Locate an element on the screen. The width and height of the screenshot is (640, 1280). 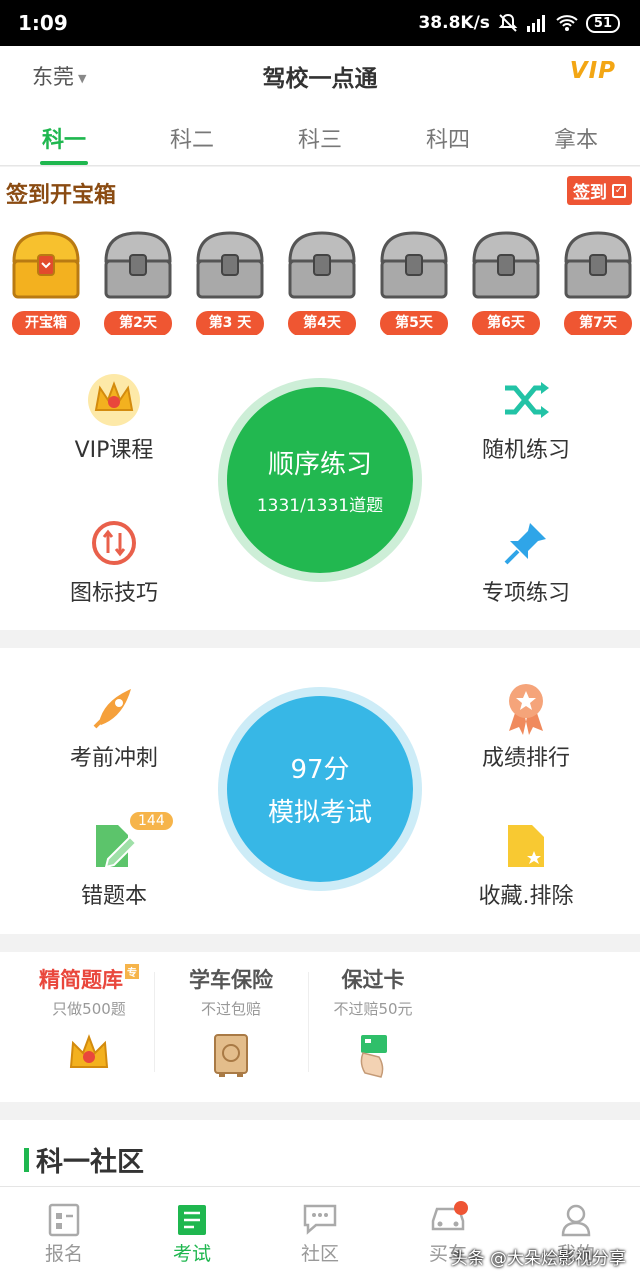
status-time: 1:09 is located at coordinates (43, 23).